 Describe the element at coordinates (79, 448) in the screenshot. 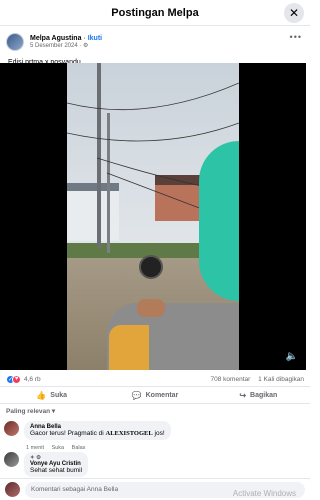

I see `comment-reply-button: Balas` at that location.